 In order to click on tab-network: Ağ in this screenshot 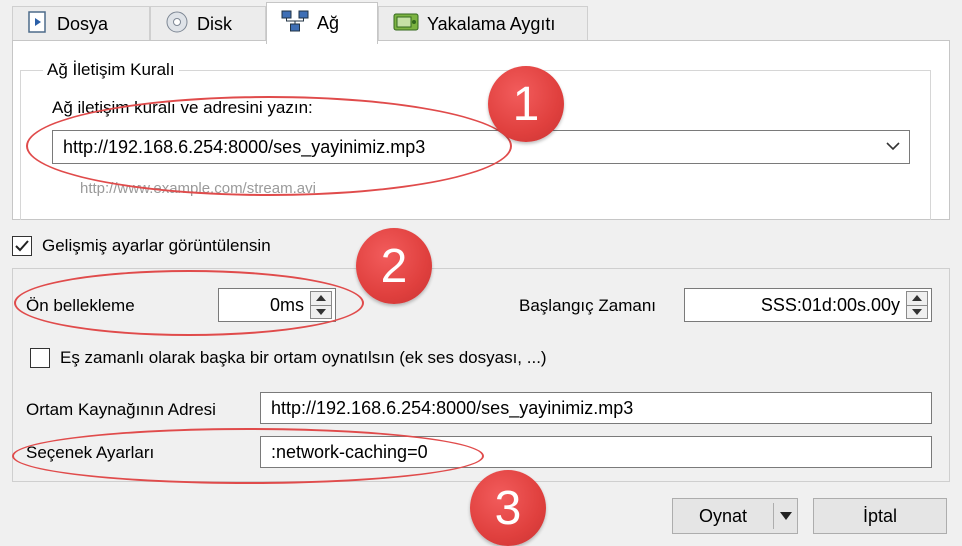, I will do `click(322, 23)`.